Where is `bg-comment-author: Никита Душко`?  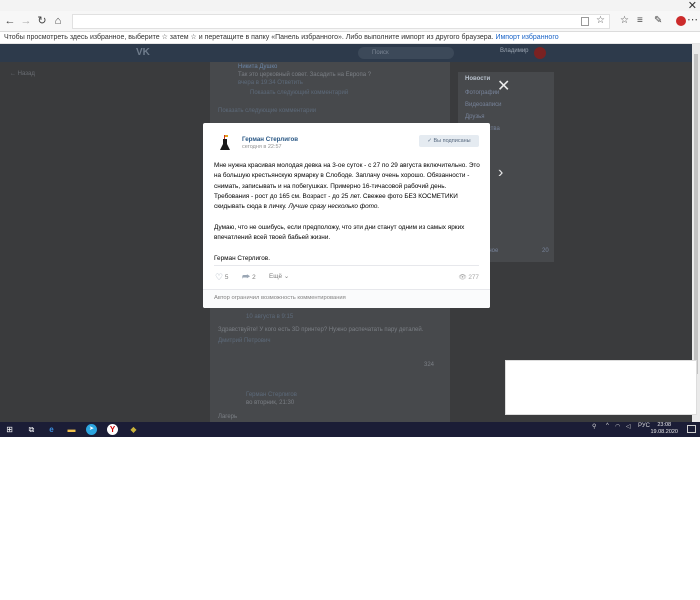 bg-comment-author: Никита Душко is located at coordinates (258, 67).